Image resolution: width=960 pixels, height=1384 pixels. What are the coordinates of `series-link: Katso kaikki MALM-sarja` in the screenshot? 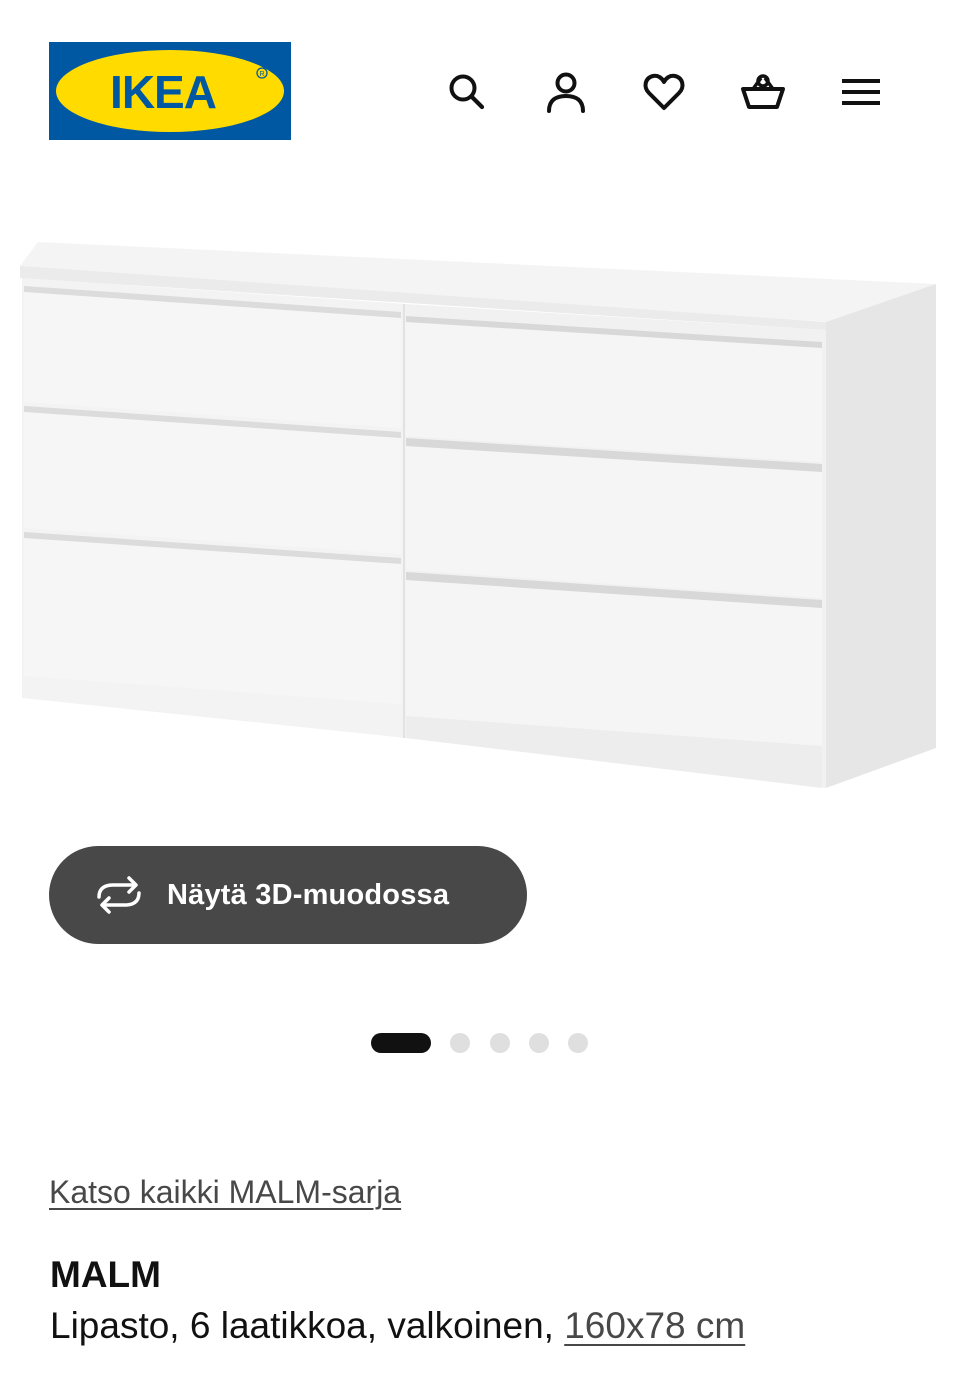 It's located at (225, 1192).